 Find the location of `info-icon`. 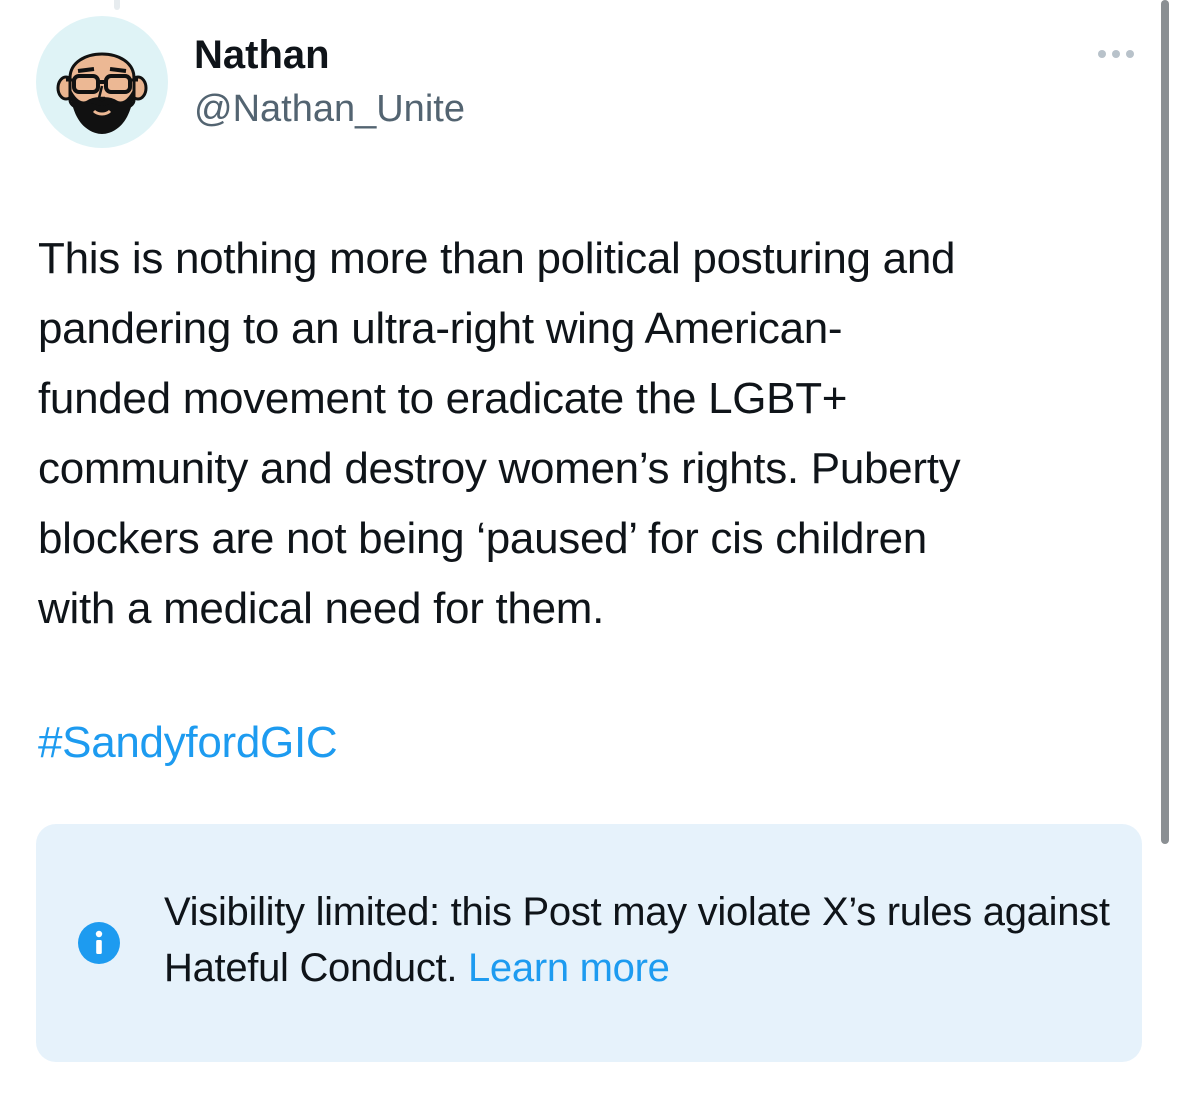

info-icon is located at coordinates (99, 943).